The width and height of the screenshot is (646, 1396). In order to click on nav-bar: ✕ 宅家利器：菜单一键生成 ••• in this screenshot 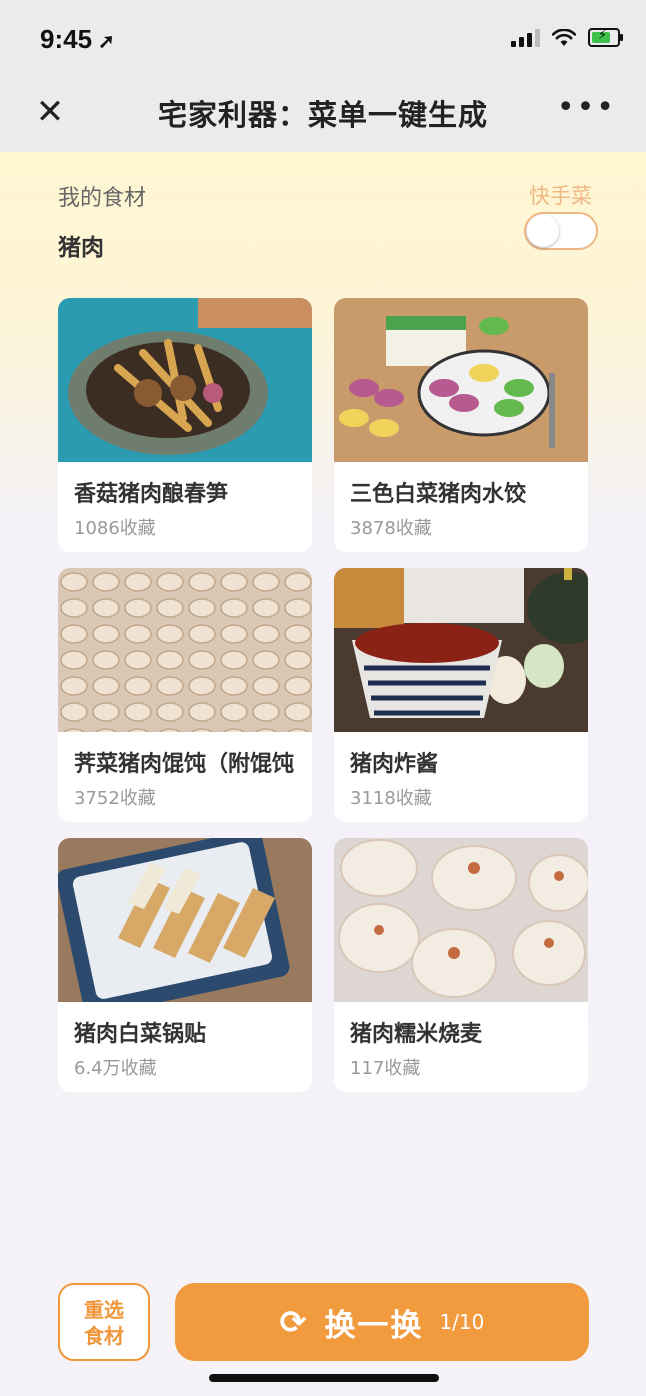, I will do `click(323, 116)`.